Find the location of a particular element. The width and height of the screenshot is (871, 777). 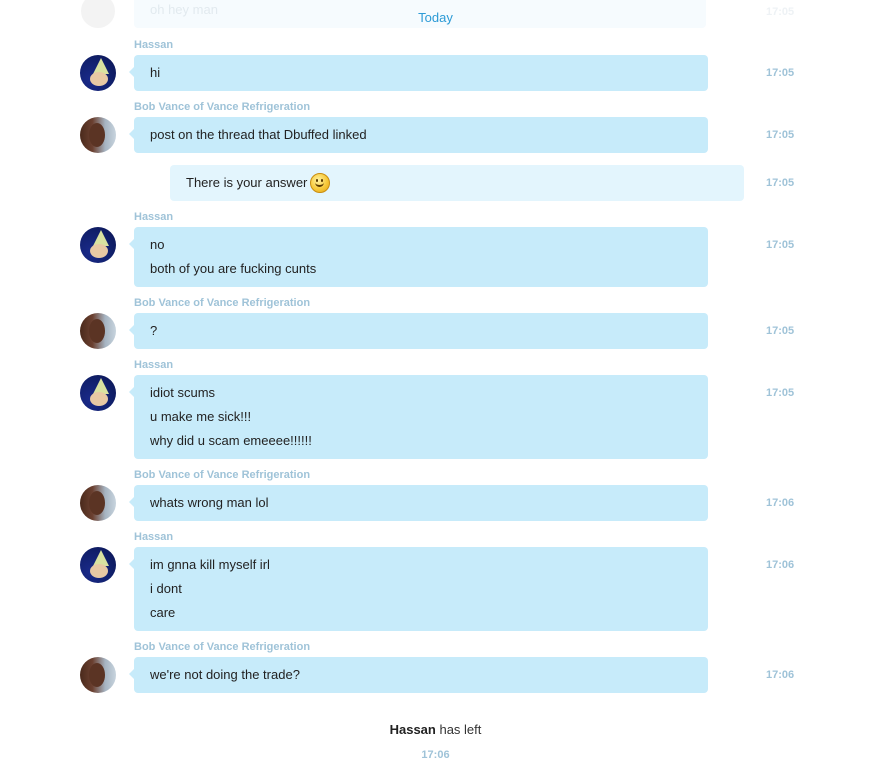

system-event-time: 17:06 is located at coordinates (435, 755).